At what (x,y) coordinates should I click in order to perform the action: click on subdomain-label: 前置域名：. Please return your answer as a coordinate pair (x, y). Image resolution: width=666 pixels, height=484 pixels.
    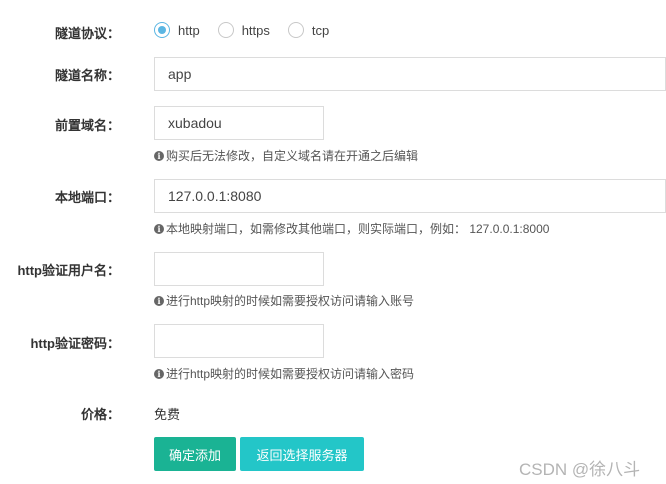
    Looking at the image, I should click on (87, 125).